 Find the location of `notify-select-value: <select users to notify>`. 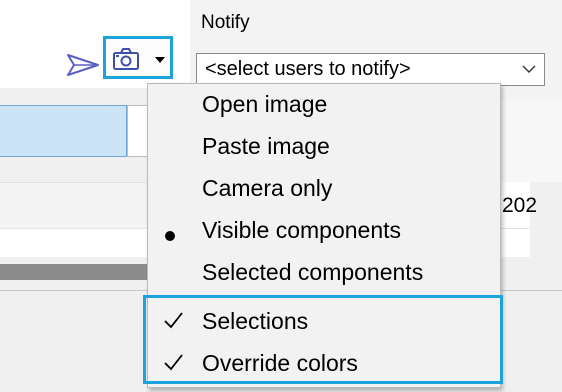

notify-select-value: <select users to notify> is located at coordinates (308, 69).